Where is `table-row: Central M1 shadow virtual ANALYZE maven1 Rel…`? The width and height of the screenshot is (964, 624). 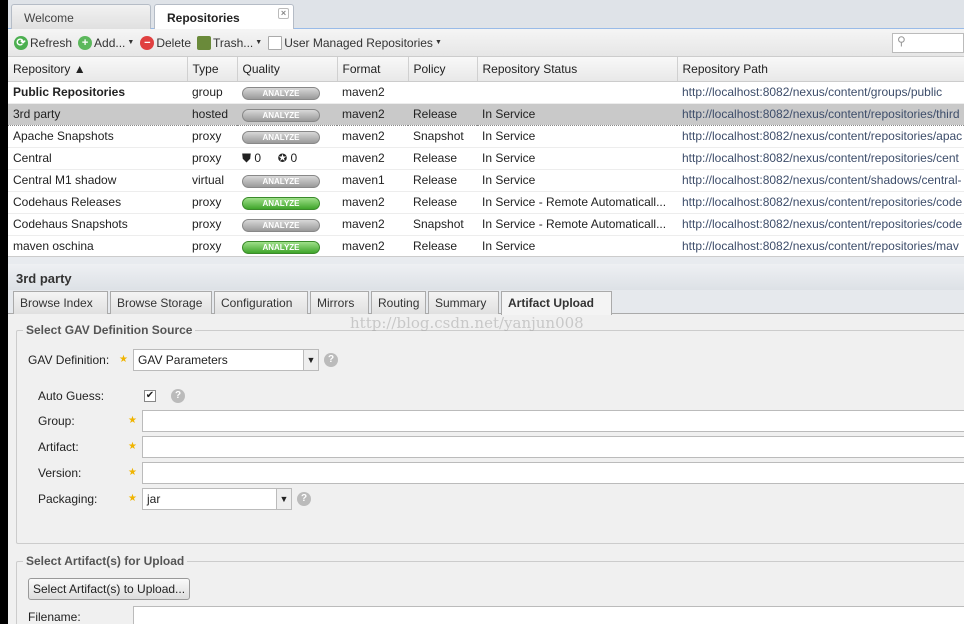
table-row: Central M1 shadow virtual ANALYZE maven1 Rel… is located at coordinates (486, 180).